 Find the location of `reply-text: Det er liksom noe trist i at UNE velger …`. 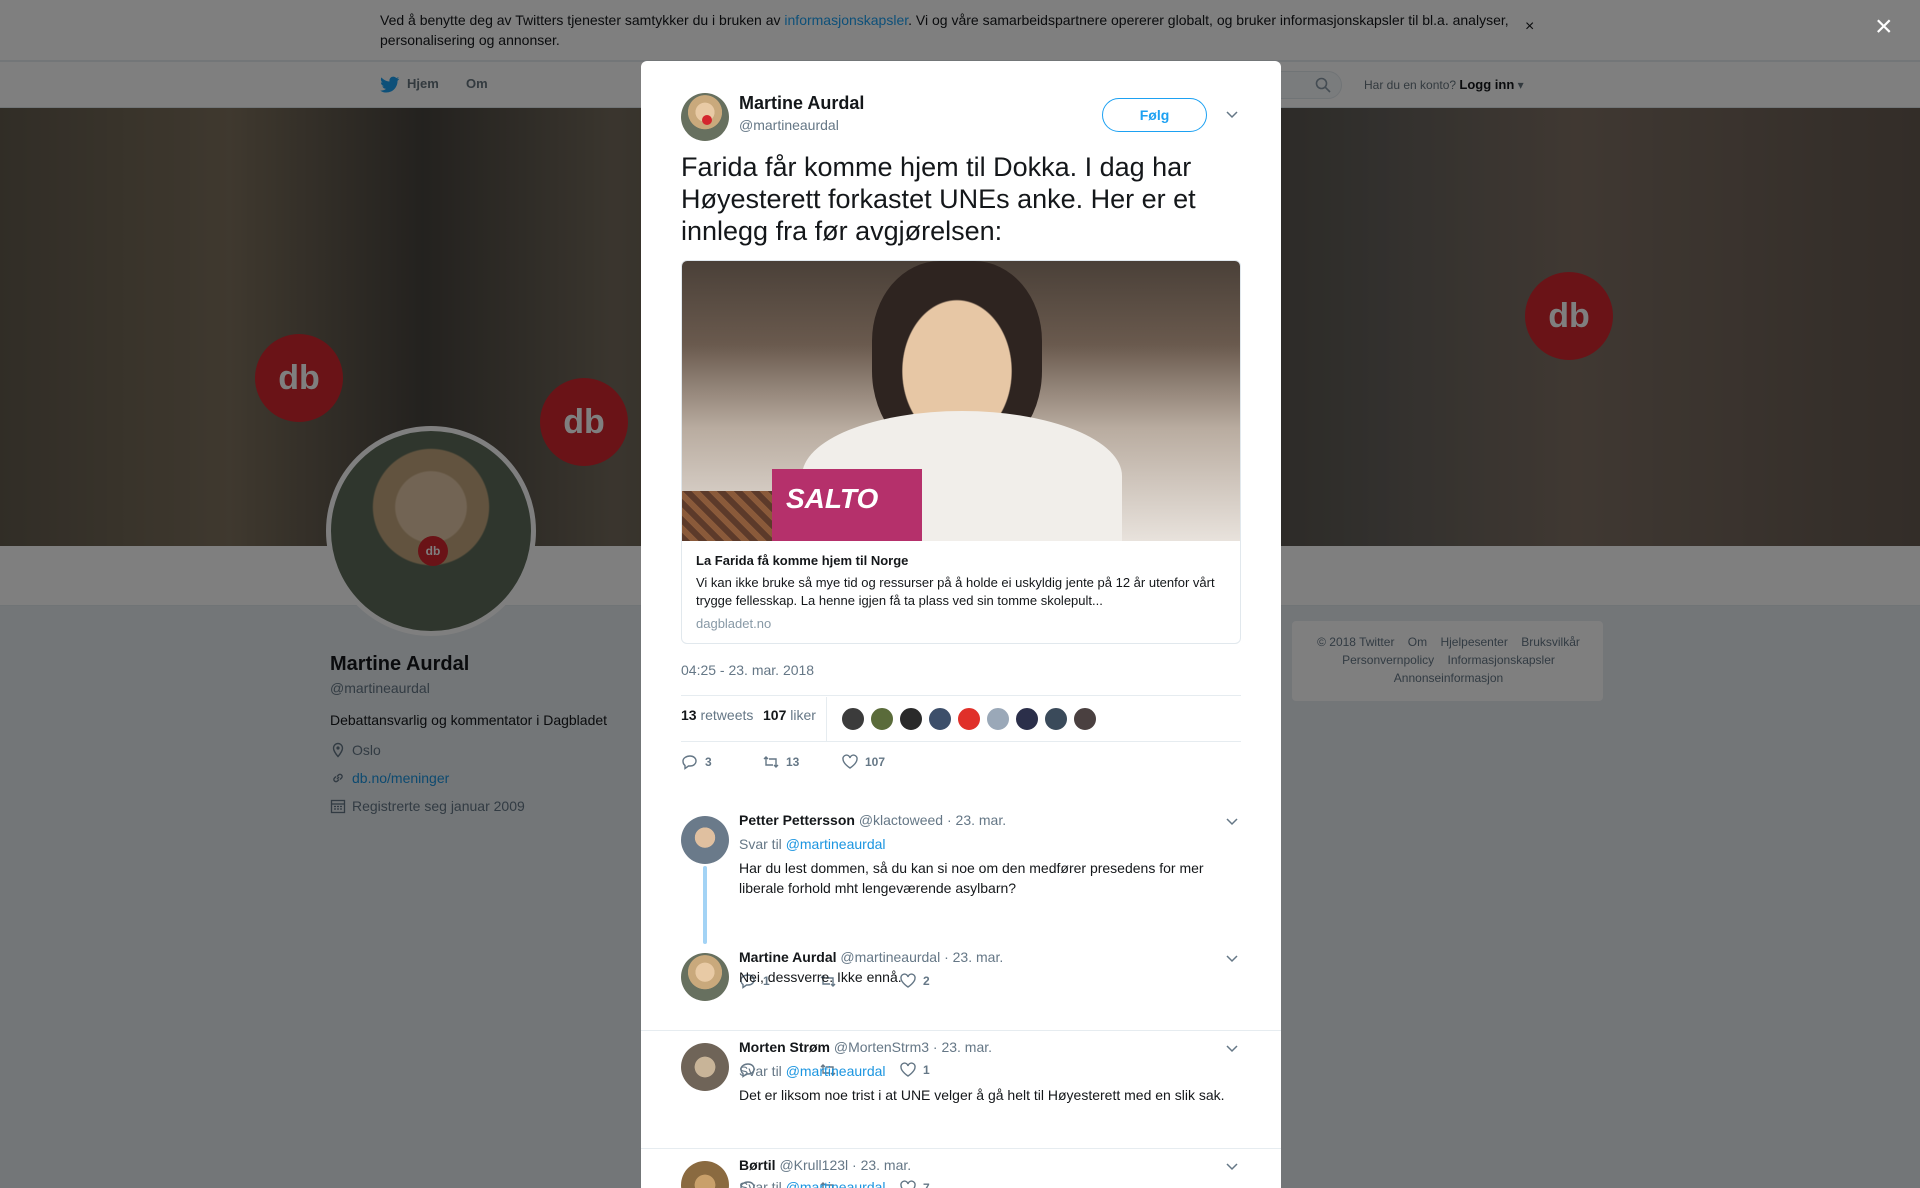

reply-text: Det er liksom noe trist i at UNE velger … is located at coordinates (982, 1095).